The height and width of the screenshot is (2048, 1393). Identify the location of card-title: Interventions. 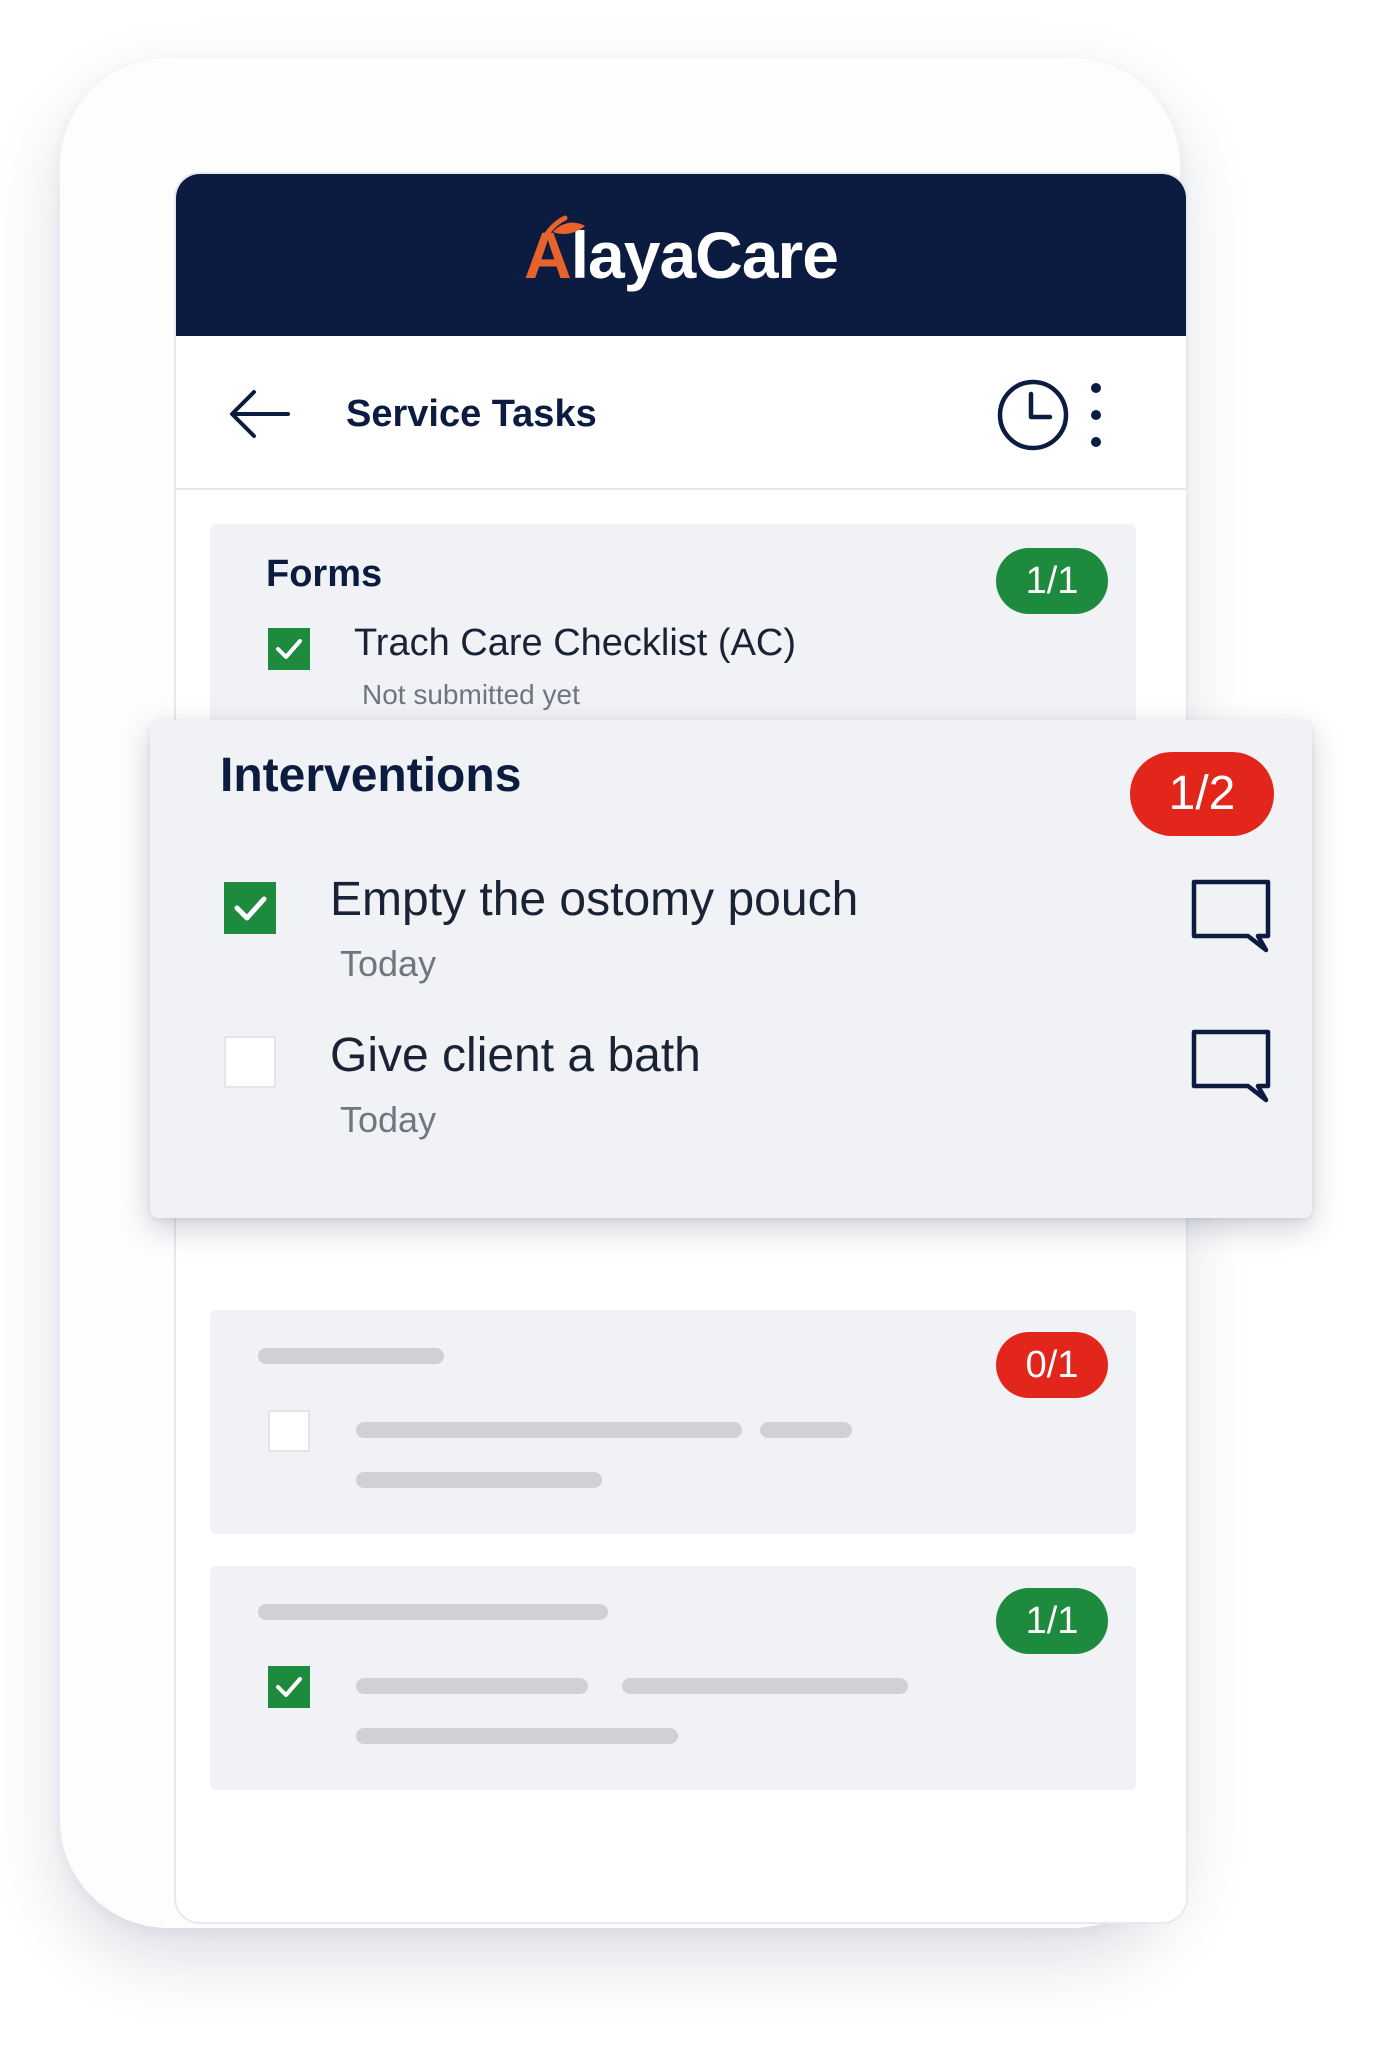
(371, 775).